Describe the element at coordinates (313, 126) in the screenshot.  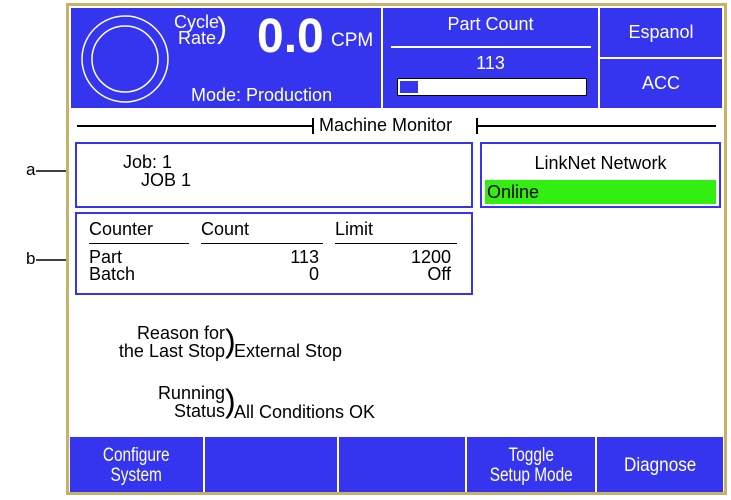
I see `section-title-tick-left` at that location.